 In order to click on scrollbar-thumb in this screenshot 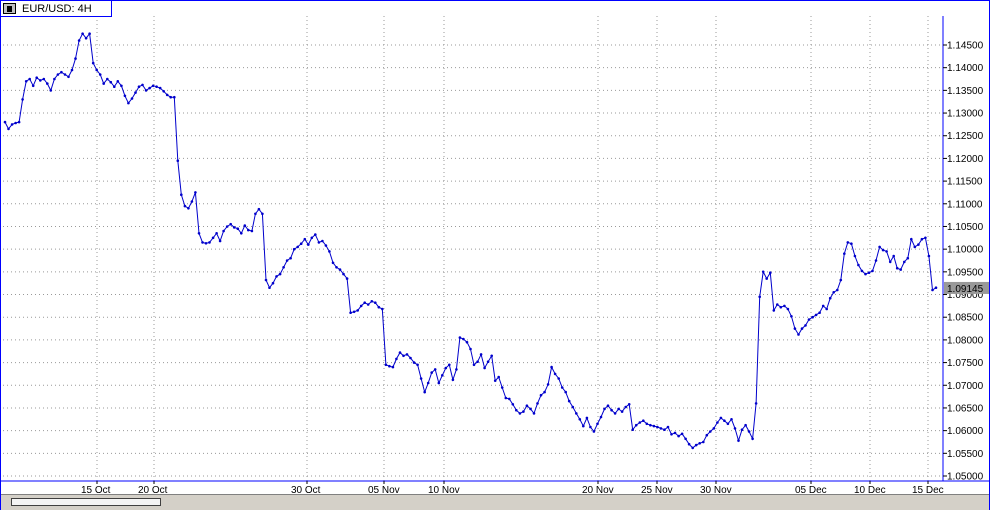, I will do `click(86, 502)`.